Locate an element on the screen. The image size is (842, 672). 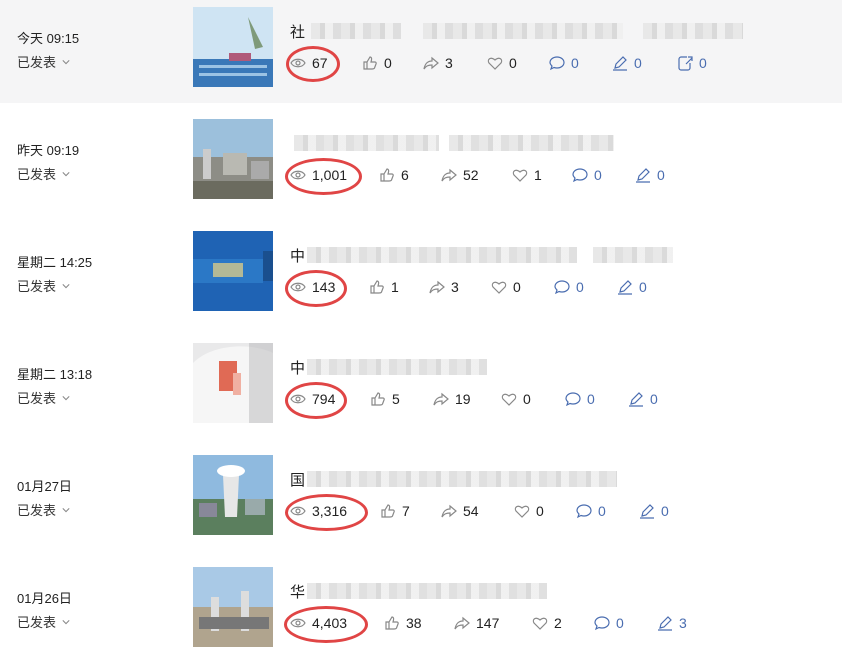
export-count: 0 is located at coordinates (692, 63).